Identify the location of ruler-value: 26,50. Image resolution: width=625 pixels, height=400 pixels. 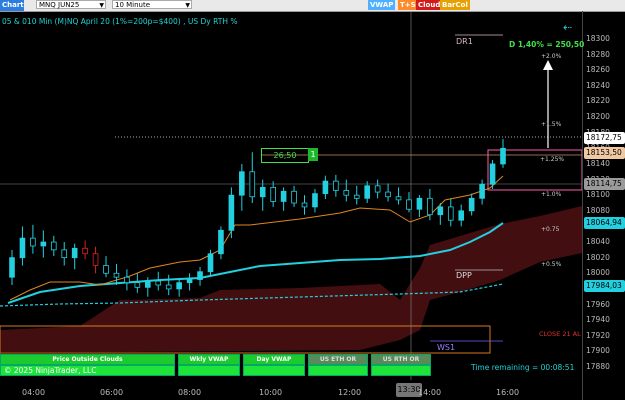
(285, 155).